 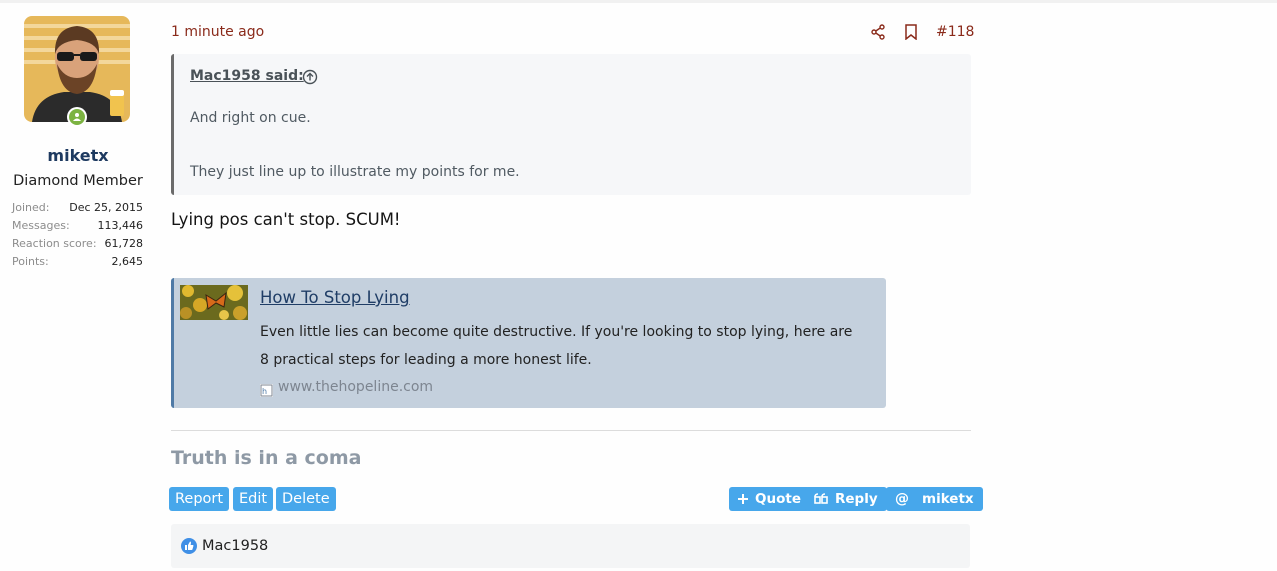 I want to click on user-title: Diamond Member, so click(x=78, y=181).